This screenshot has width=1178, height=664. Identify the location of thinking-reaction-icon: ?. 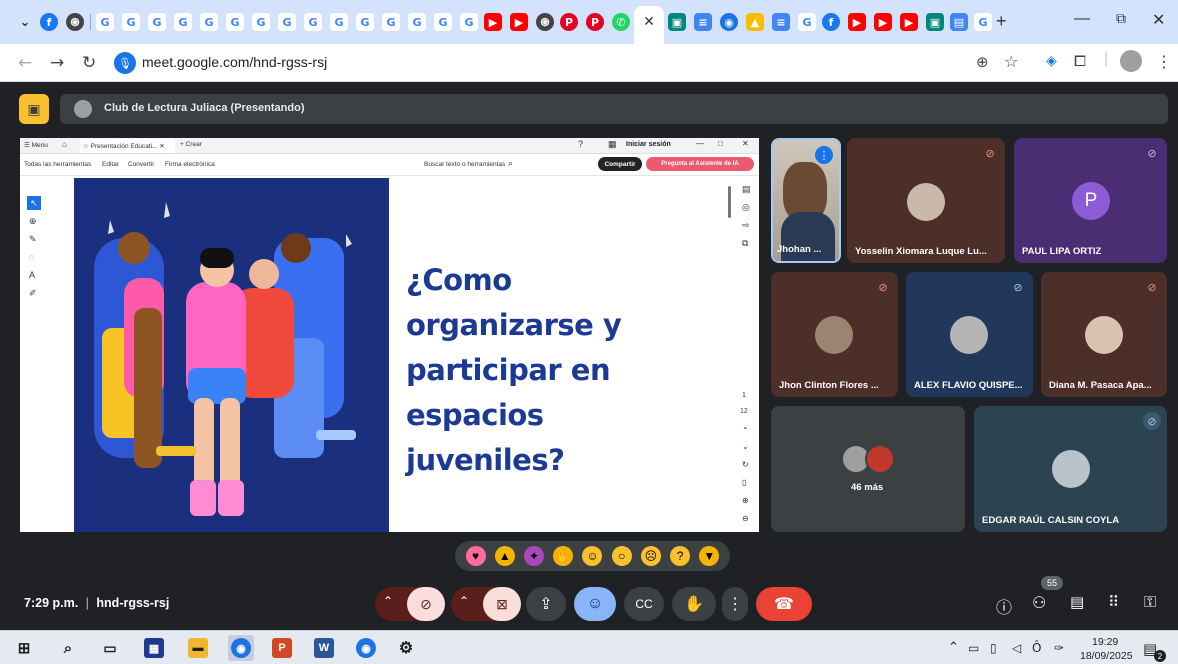
(680, 556).